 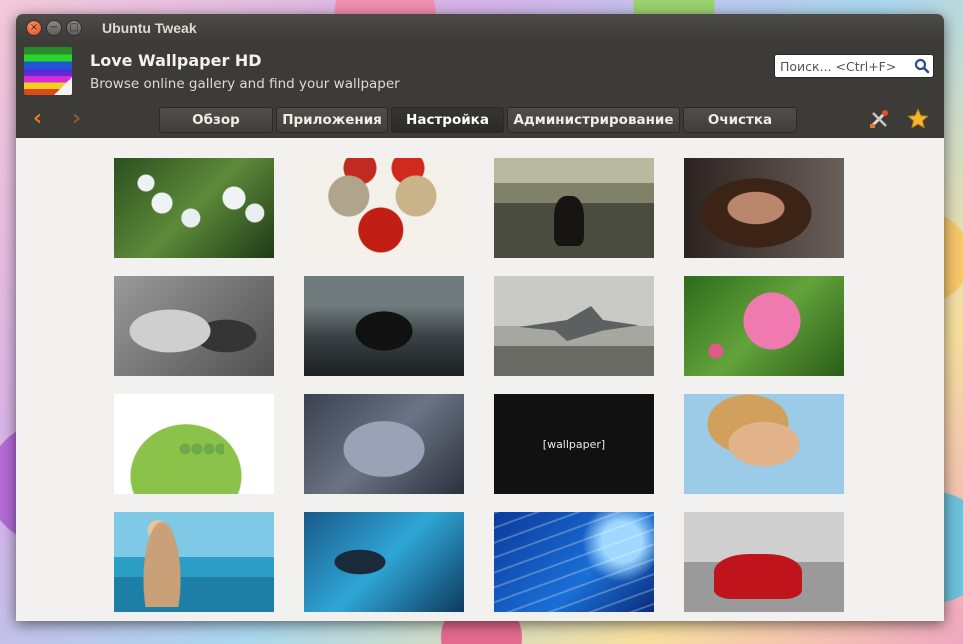 I want to click on maximize-icon: □, so click(x=74, y=27).